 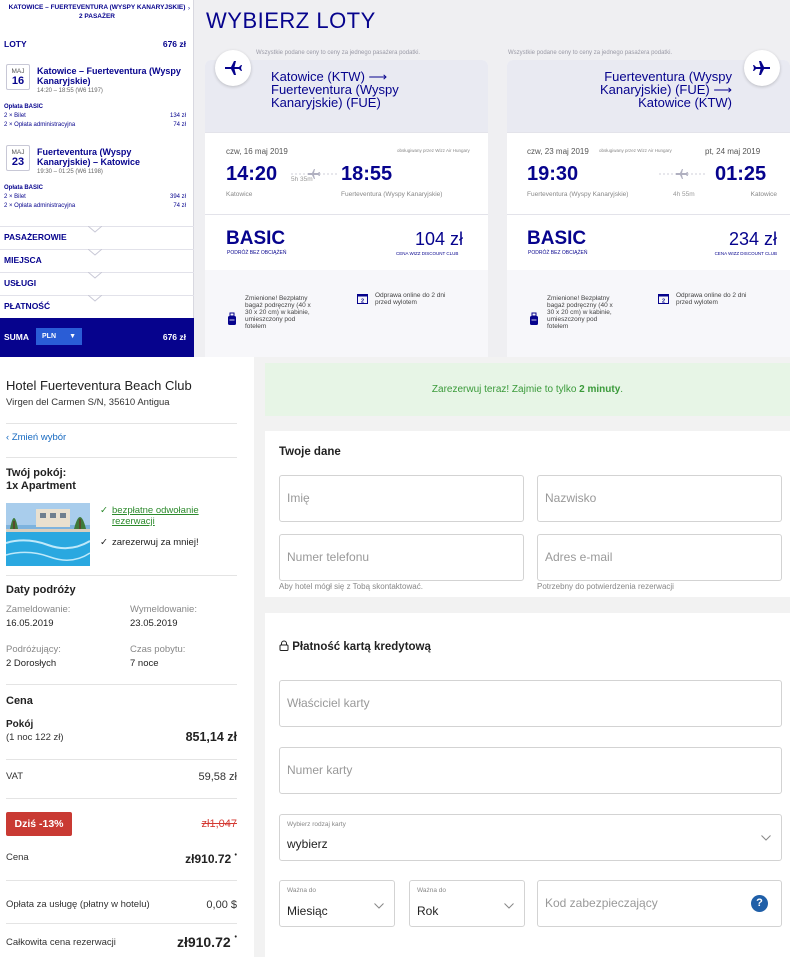 I want to click on outbound-fare-name: BASIC, so click(x=256, y=238).